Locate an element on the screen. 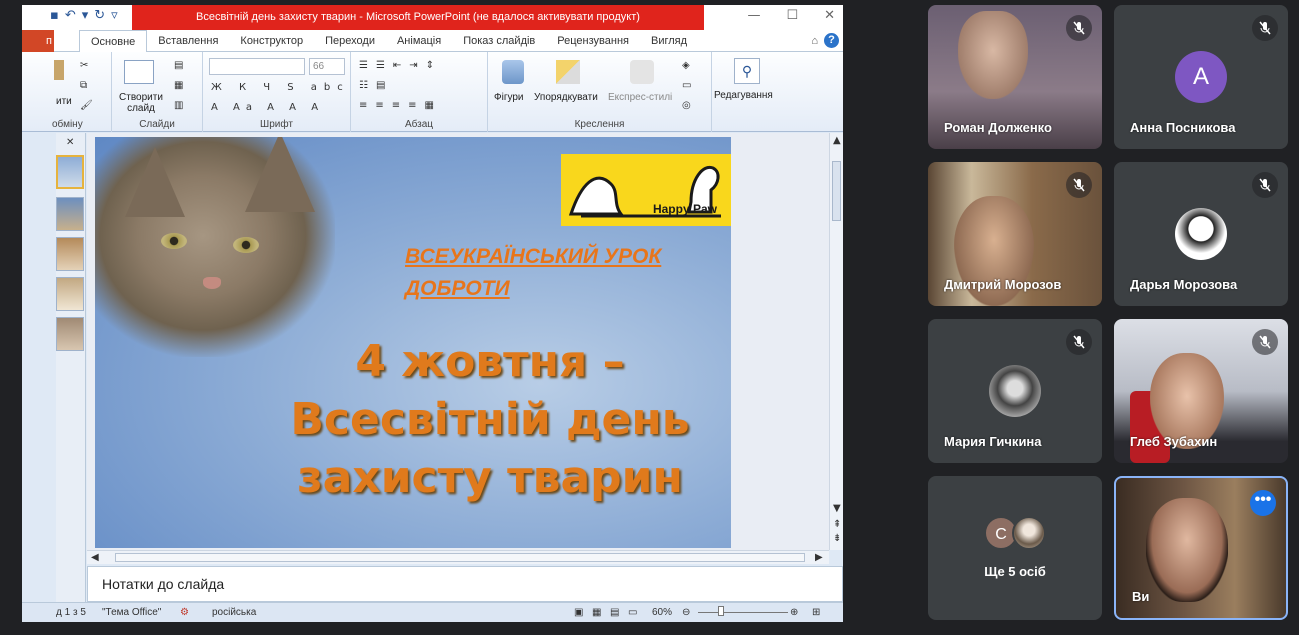 This screenshot has height=635, width=1299. quick-styles-icon is located at coordinates (642, 72).